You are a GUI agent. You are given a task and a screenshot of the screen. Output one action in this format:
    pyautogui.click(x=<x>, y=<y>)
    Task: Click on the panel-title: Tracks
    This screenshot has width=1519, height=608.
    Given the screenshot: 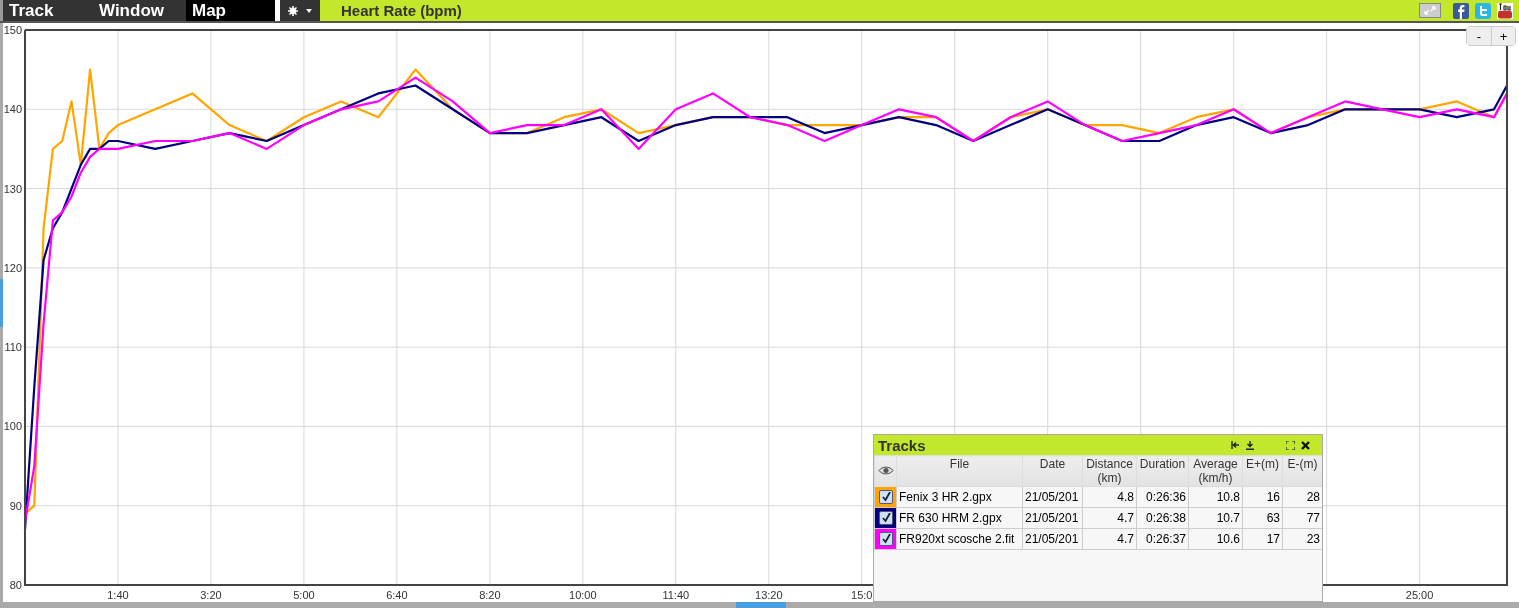 What is the action you would take?
    pyautogui.click(x=902, y=445)
    